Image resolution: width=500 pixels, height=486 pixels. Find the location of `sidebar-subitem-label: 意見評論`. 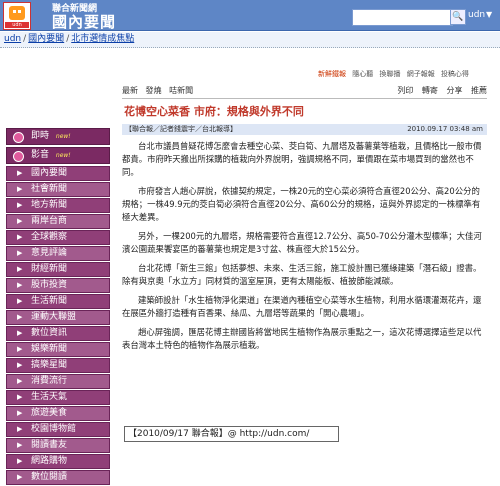

sidebar-subitem-label: 意見評論 is located at coordinates (49, 253).